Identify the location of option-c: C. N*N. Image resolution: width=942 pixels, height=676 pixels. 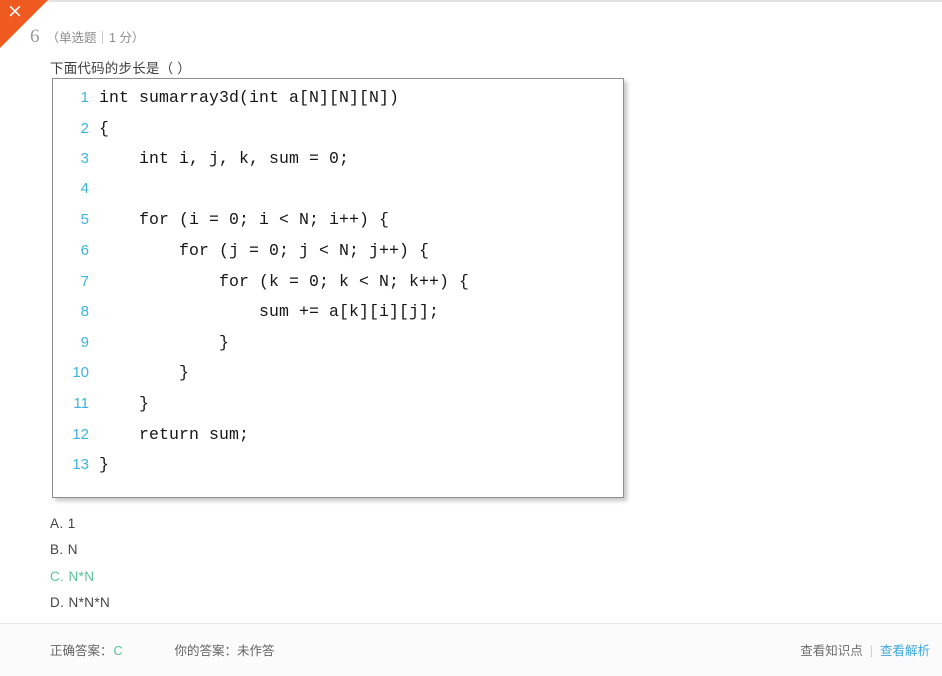
(80, 577).